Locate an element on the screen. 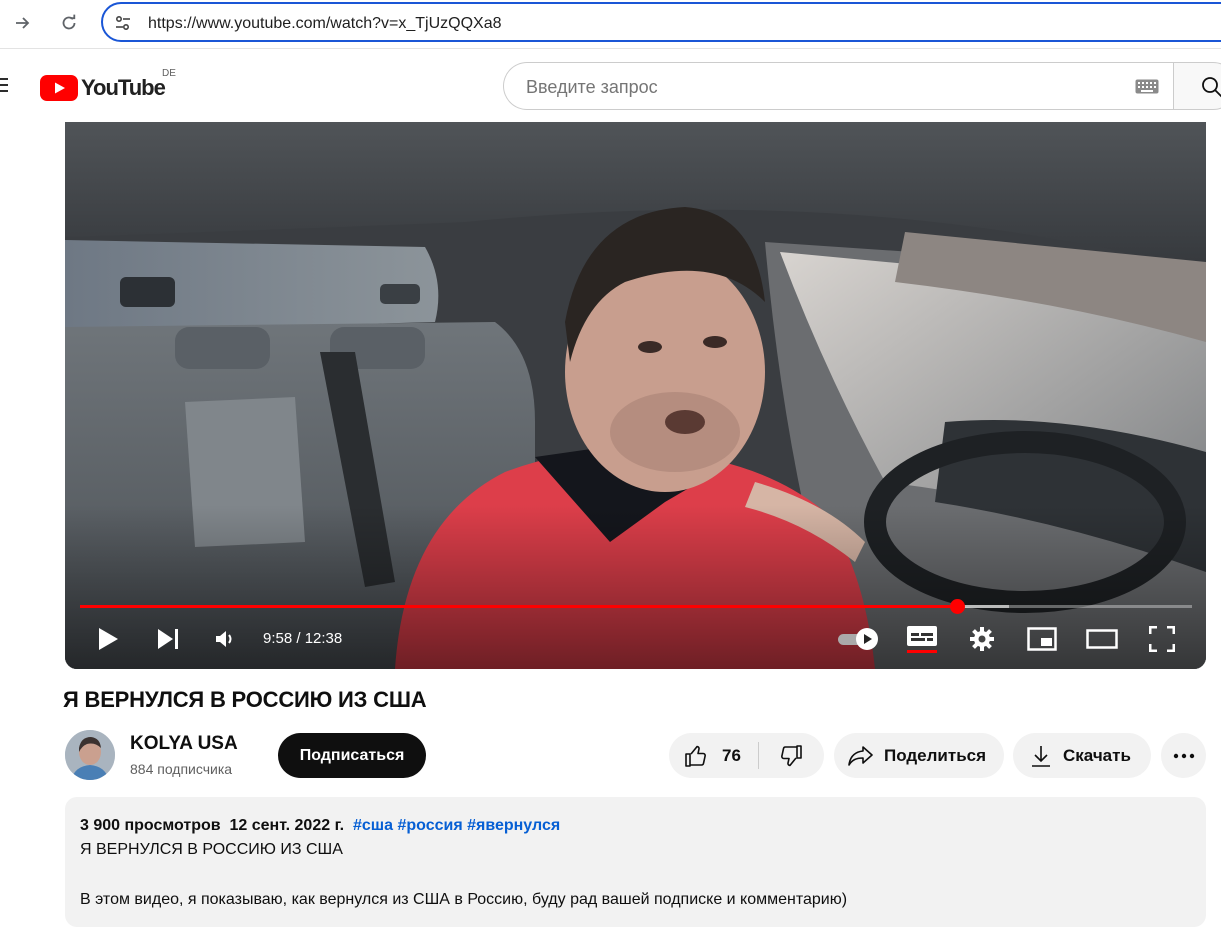  description-line: Я ВЕРНУЛСЯ В РОССИЮ ИЗ США is located at coordinates (211, 849).